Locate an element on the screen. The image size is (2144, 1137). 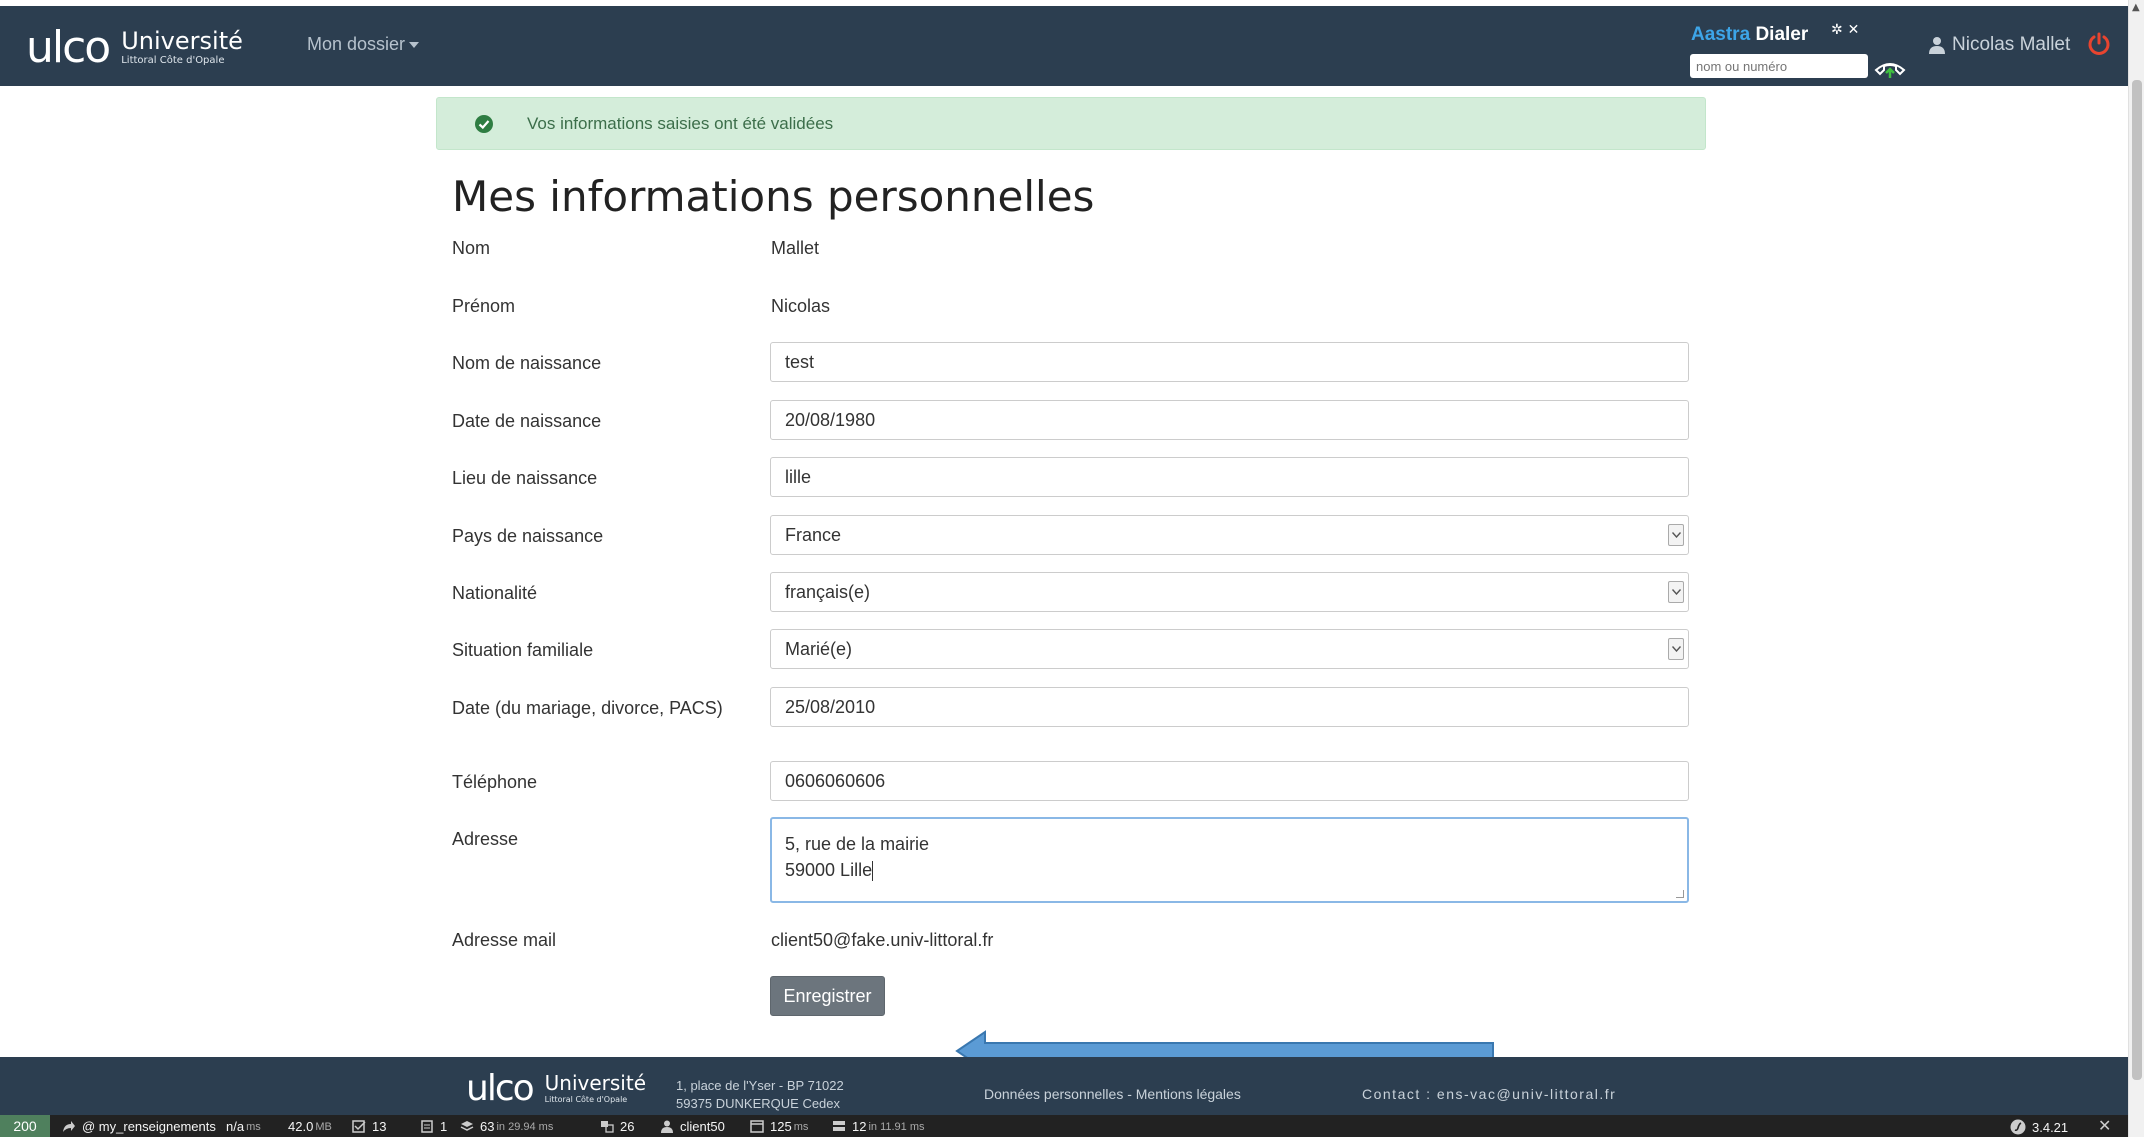
logo-text: Université Littoral Côte d'Opale is located at coordinates (182, 48).